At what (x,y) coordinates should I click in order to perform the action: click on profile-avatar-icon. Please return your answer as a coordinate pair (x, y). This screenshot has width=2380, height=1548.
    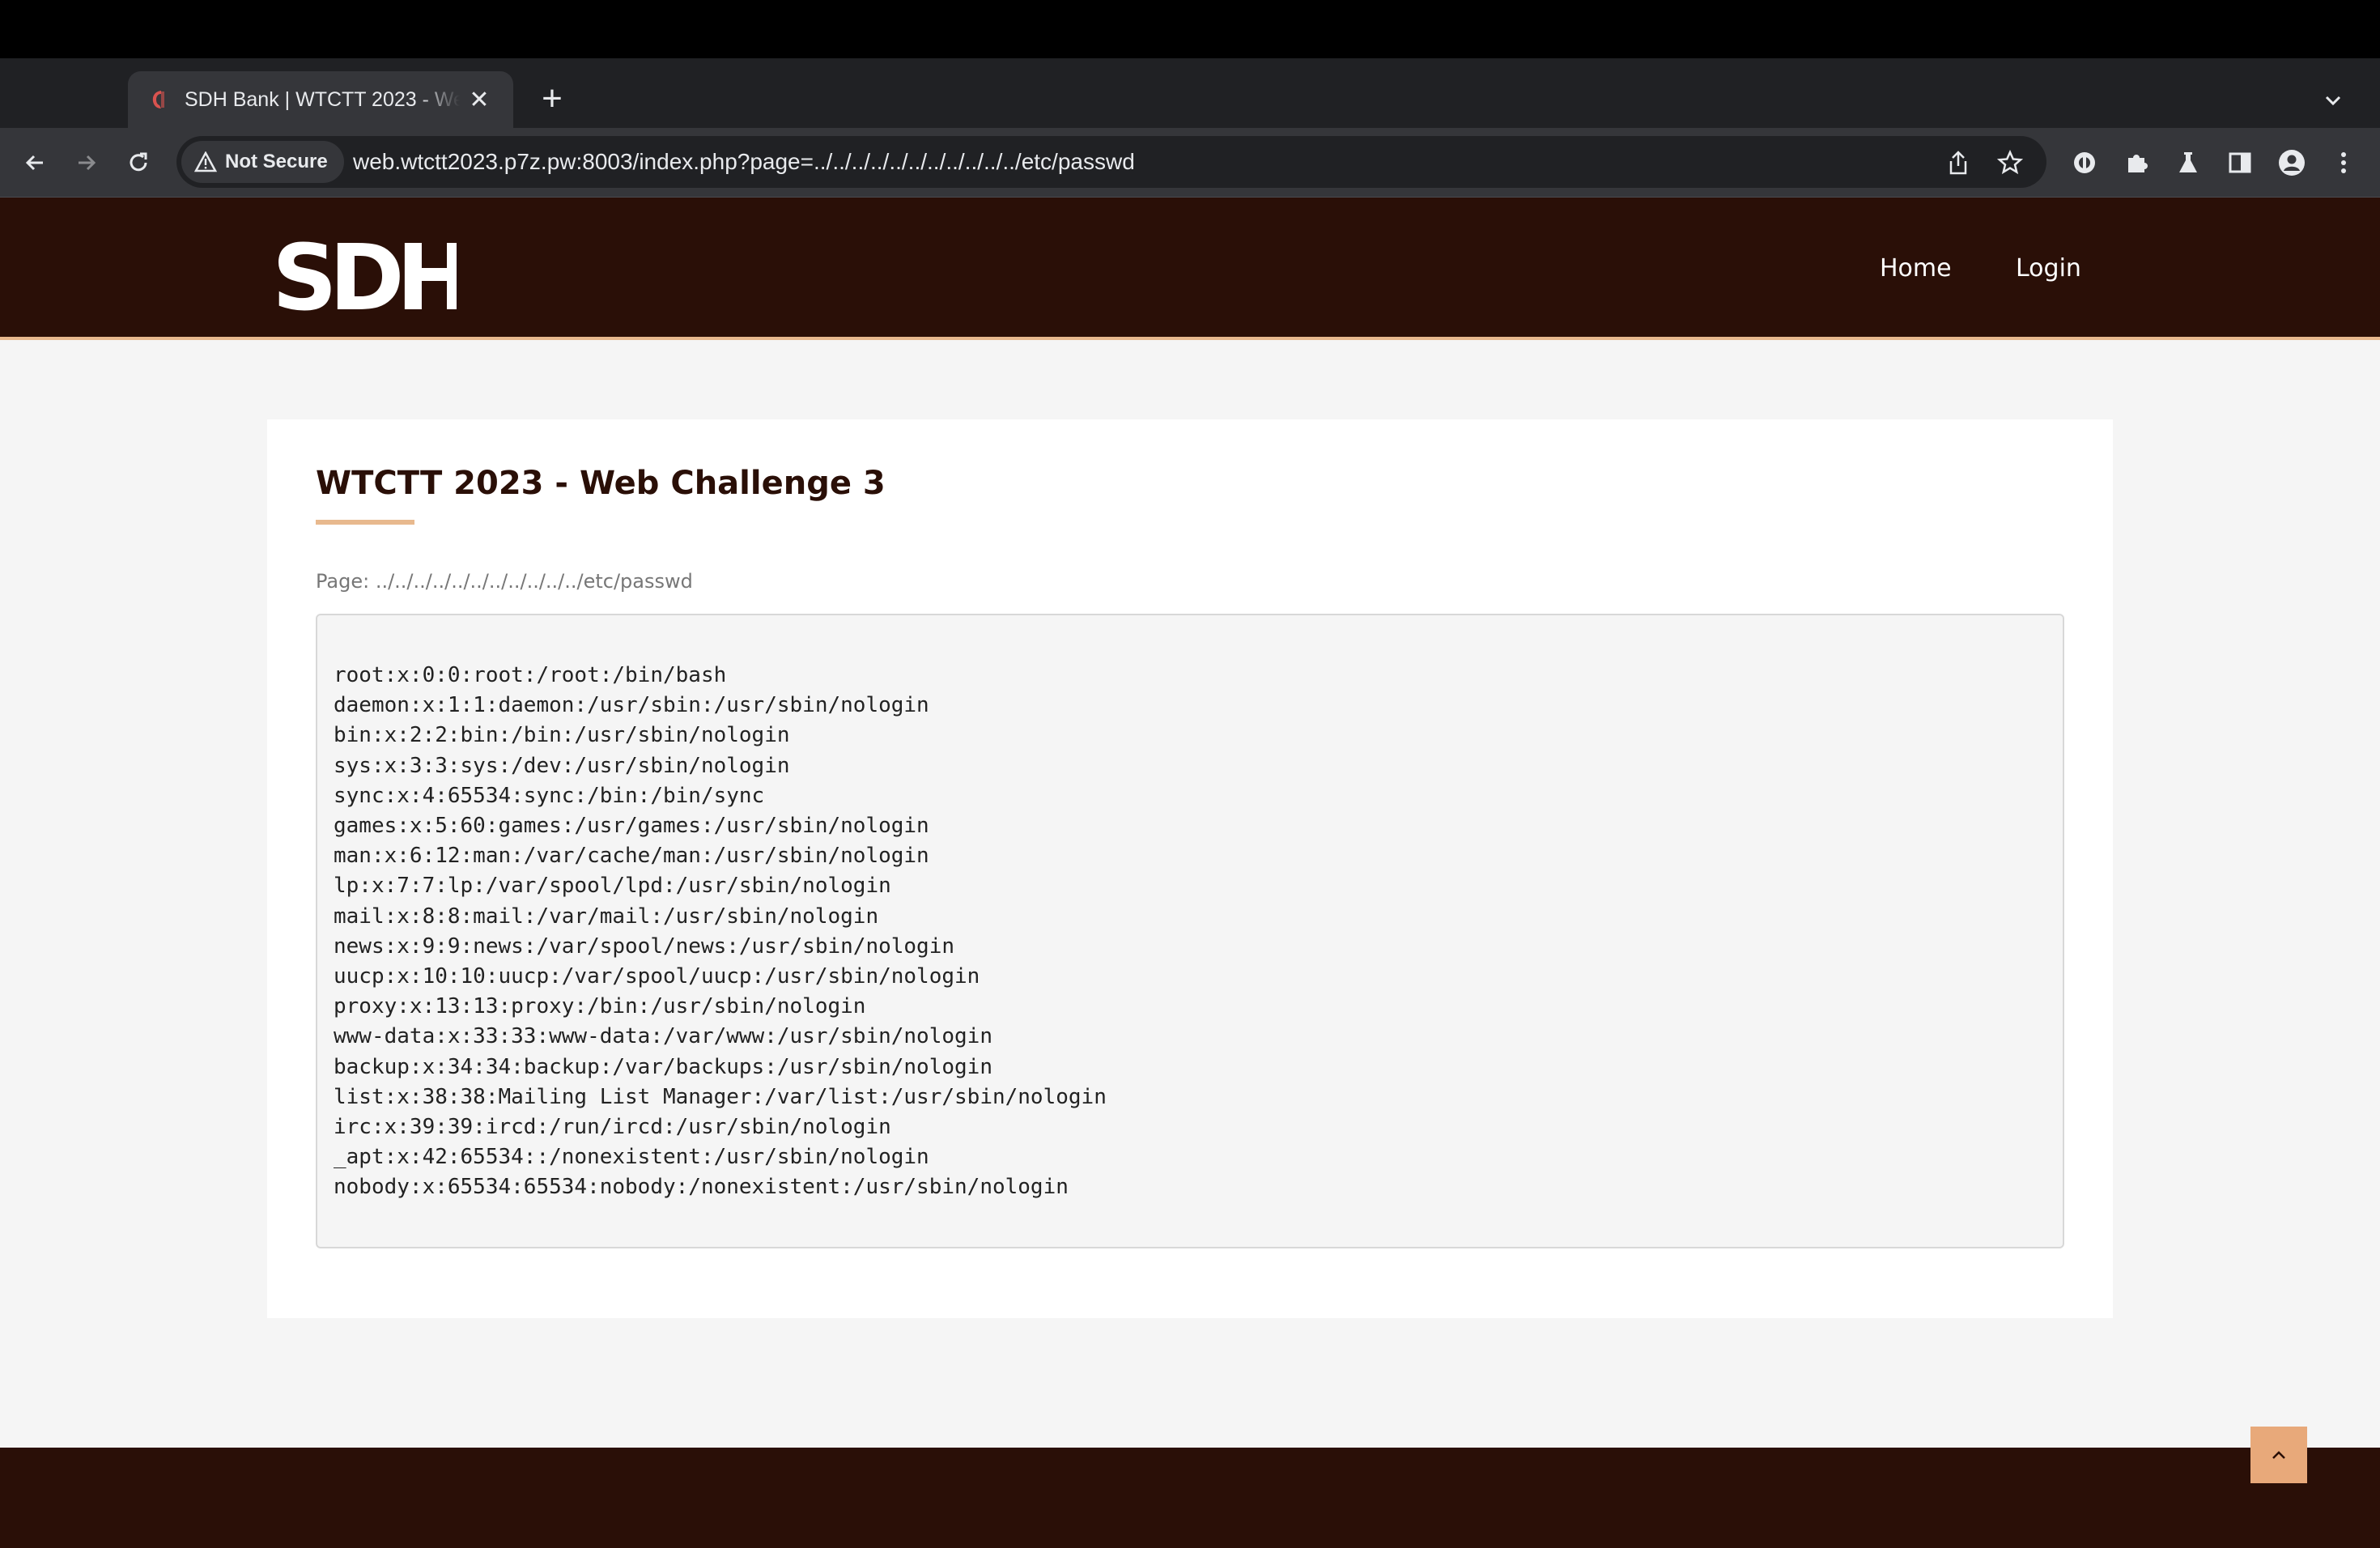
    Looking at the image, I should click on (2292, 162).